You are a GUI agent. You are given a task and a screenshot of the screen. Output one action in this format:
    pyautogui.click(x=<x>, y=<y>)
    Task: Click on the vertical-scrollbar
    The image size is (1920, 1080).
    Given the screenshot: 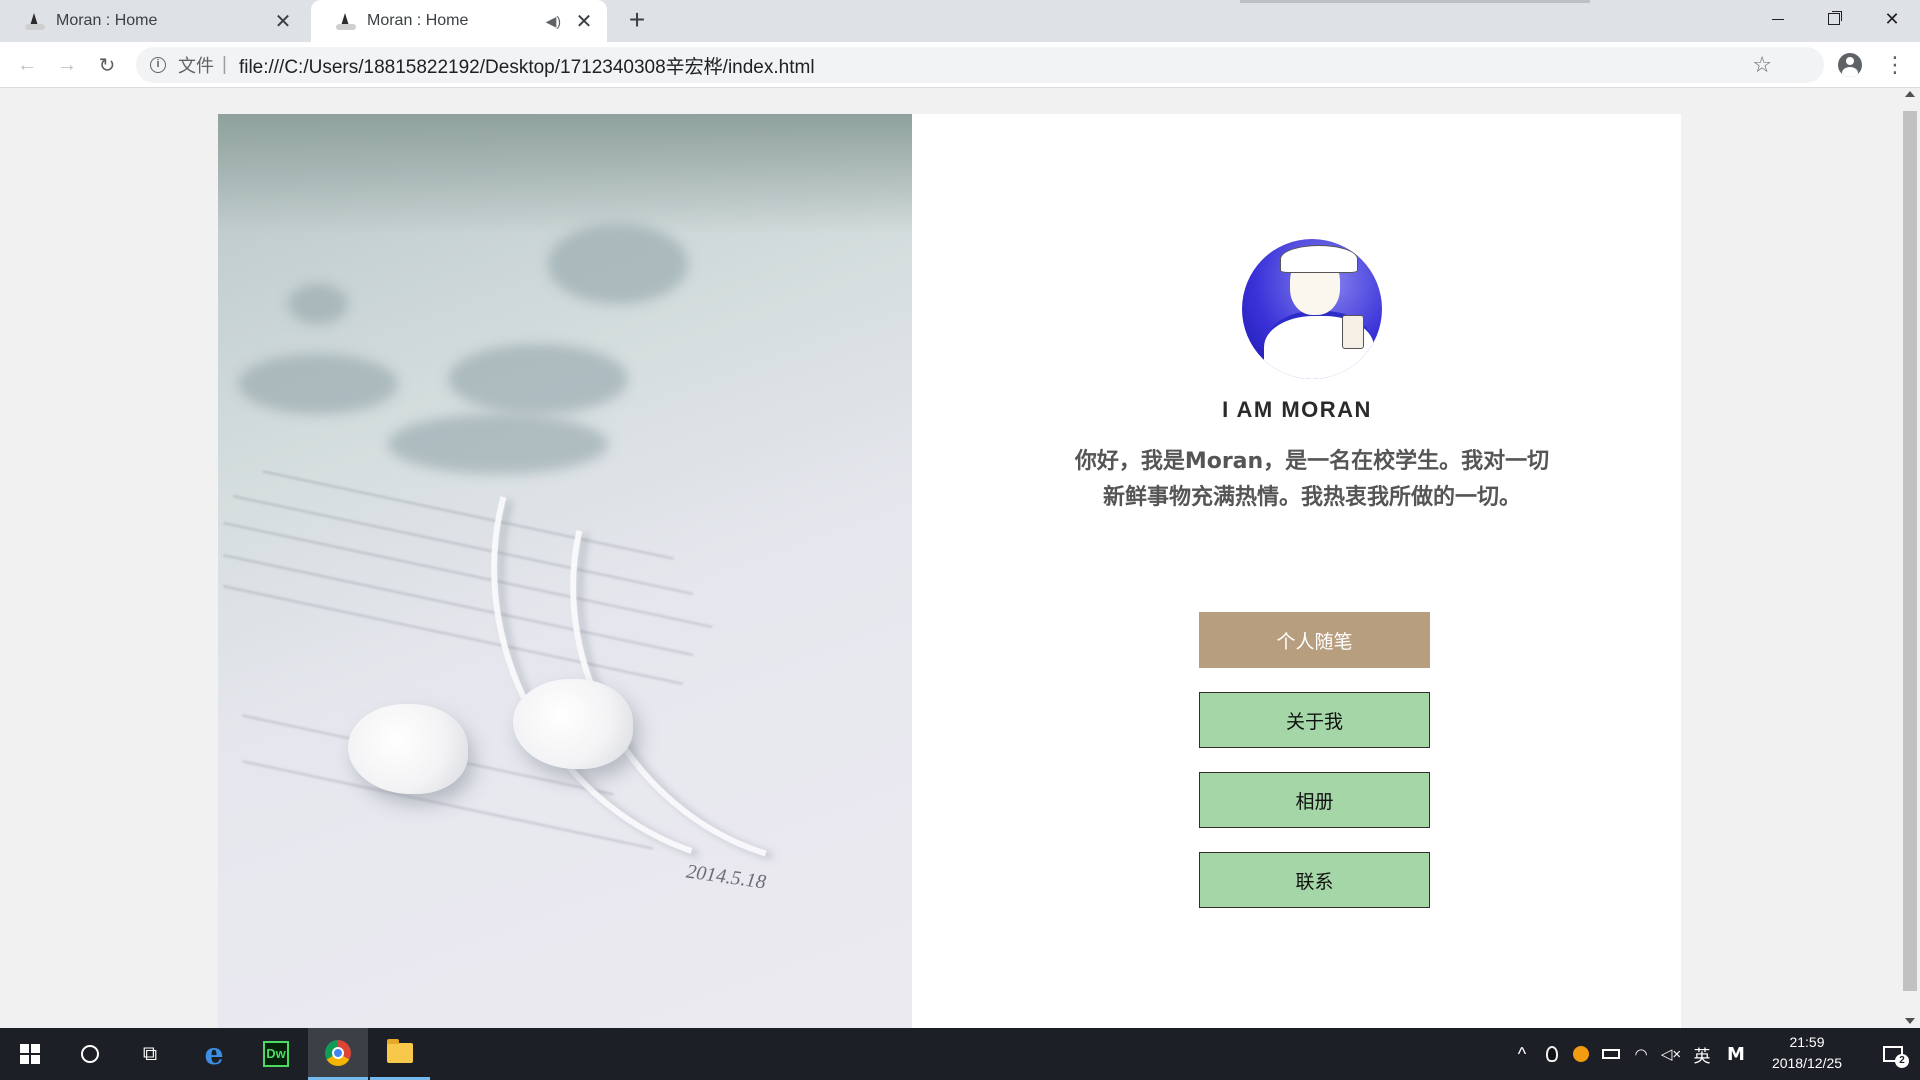 What is the action you would take?
    pyautogui.click(x=1910, y=558)
    